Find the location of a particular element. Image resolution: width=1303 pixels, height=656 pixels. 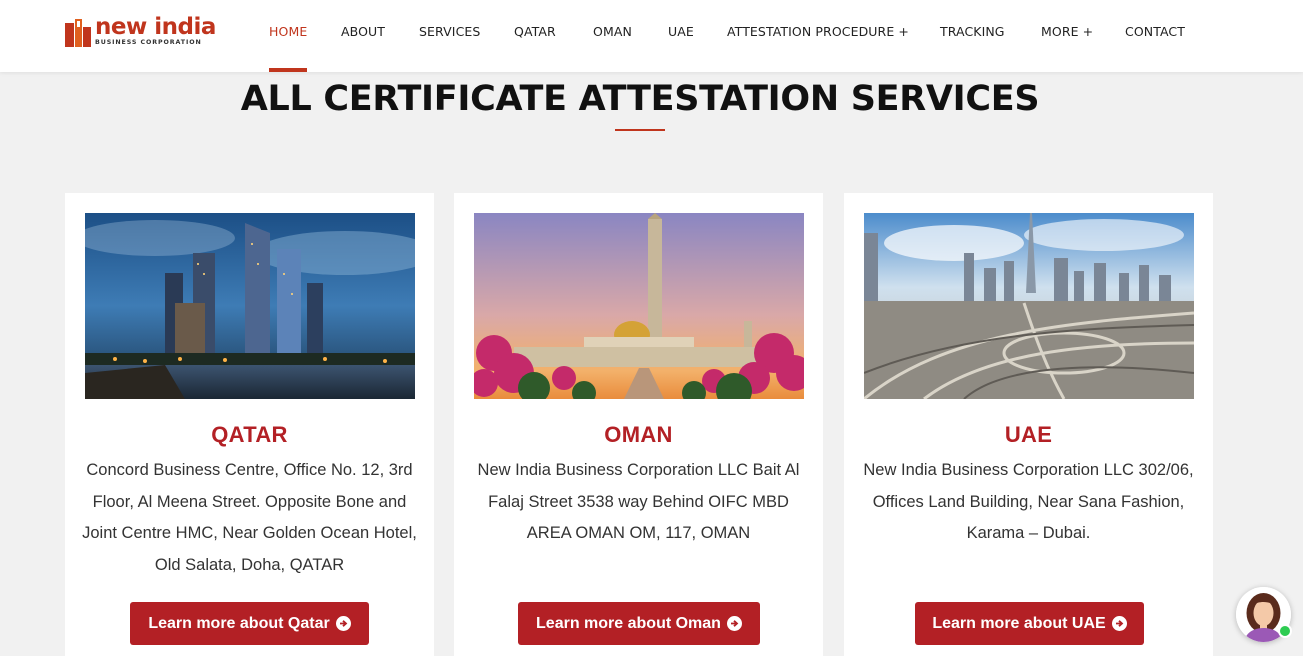

qatar-image is located at coordinates (250, 306).